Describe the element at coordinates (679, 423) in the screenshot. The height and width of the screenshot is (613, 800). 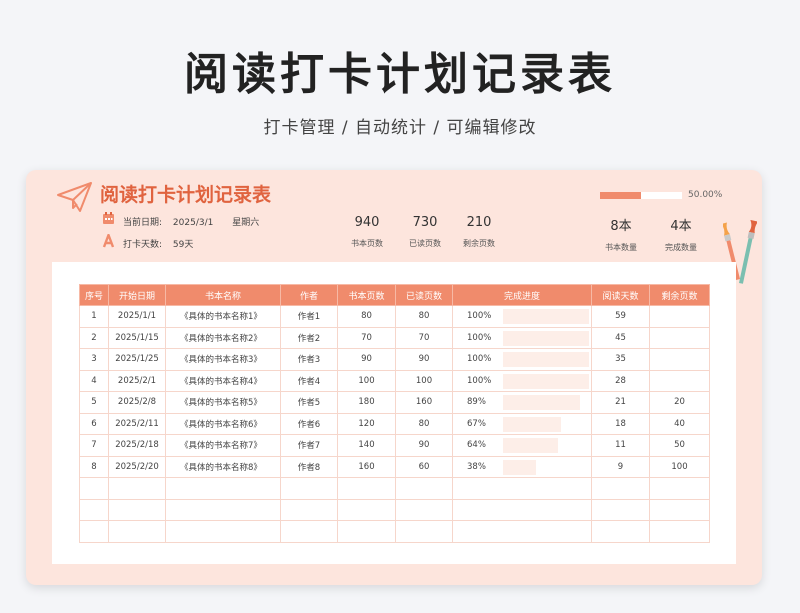
I see `cell-remaining-pages: 40` at that location.